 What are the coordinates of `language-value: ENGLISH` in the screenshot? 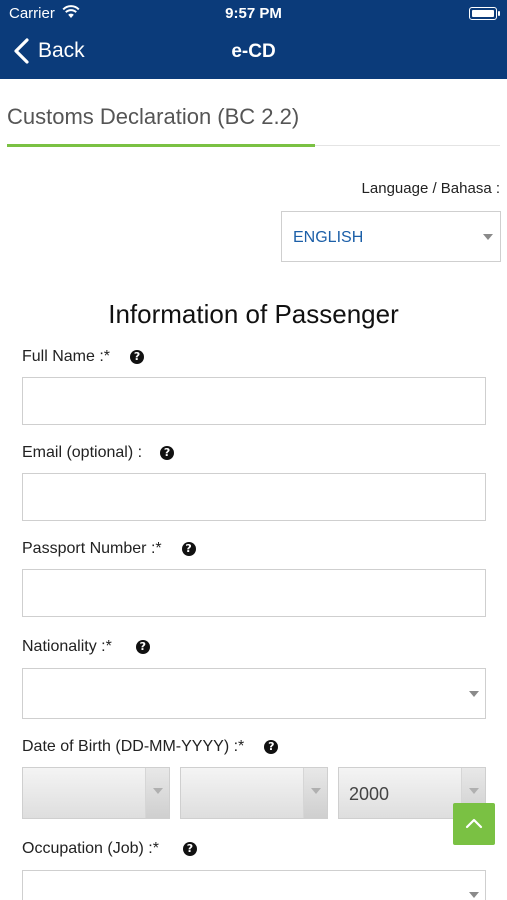 It's located at (328, 237).